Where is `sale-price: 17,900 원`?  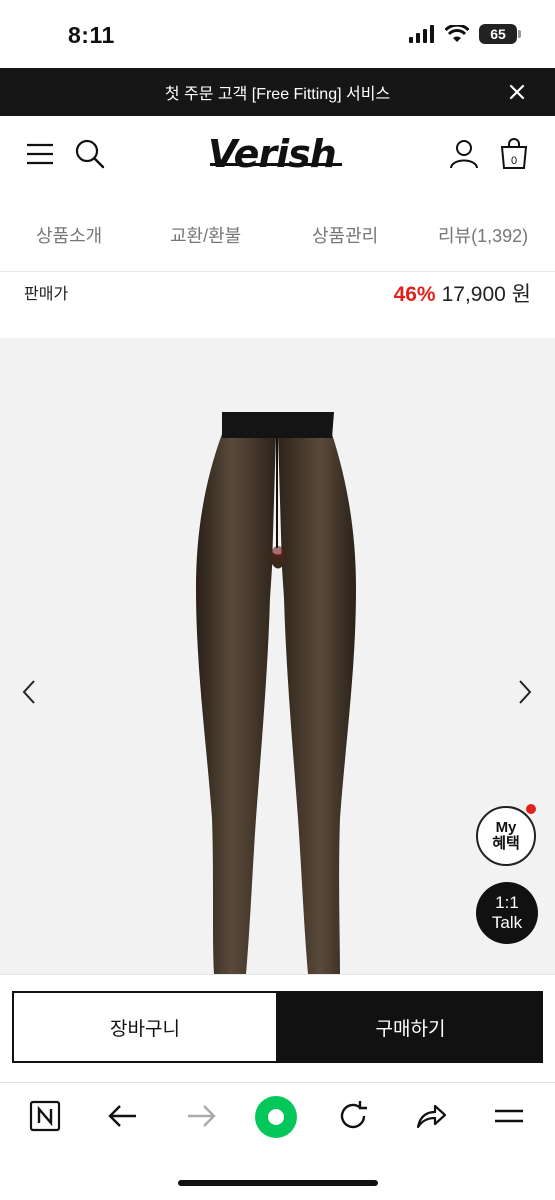 sale-price: 17,900 원 is located at coordinates (486, 294).